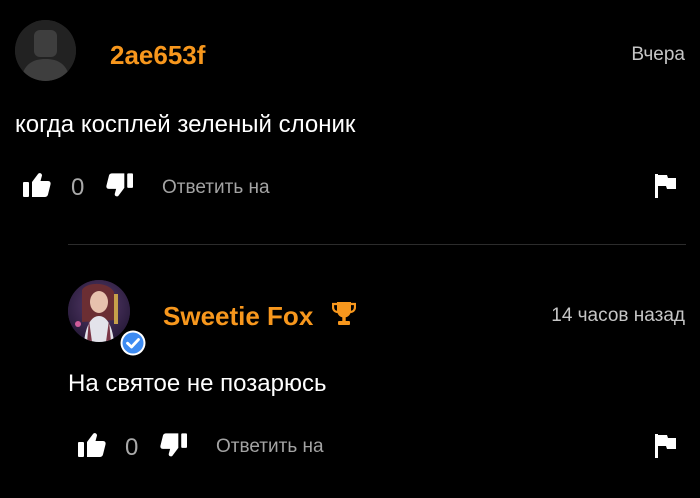  What do you see at coordinates (157, 55) in the screenshot?
I see `comment-username: 2ae653f` at bounding box center [157, 55].